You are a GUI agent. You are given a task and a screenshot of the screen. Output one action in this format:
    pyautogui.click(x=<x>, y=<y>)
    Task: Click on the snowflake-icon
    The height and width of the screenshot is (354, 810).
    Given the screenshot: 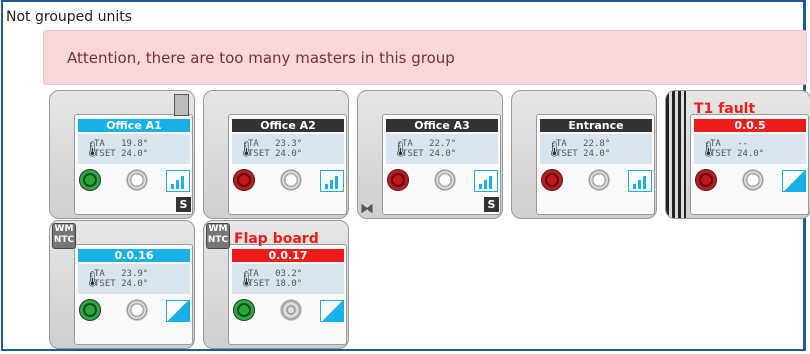 What is the action you would take?
    pyautogui.click(x=291, y=310)
    